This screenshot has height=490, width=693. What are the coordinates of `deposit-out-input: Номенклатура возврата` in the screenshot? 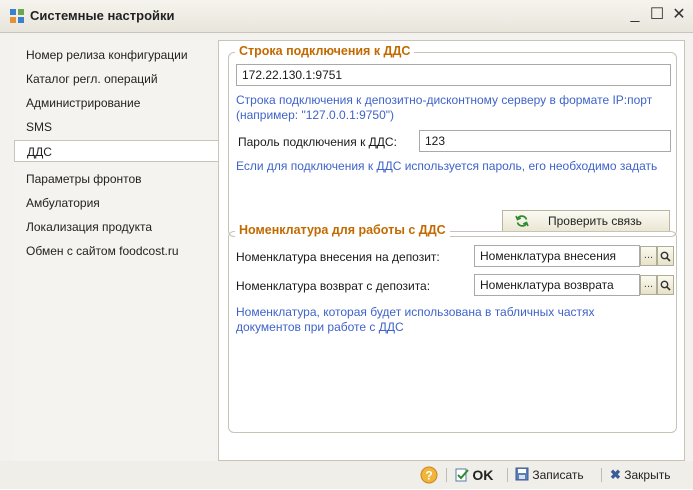 It's located at (557, 285).